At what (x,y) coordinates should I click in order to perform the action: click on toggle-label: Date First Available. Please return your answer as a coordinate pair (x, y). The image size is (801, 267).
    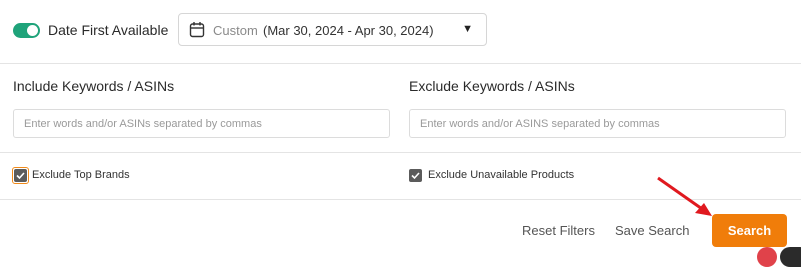
    Looking at the image, I should click on (108, 30).